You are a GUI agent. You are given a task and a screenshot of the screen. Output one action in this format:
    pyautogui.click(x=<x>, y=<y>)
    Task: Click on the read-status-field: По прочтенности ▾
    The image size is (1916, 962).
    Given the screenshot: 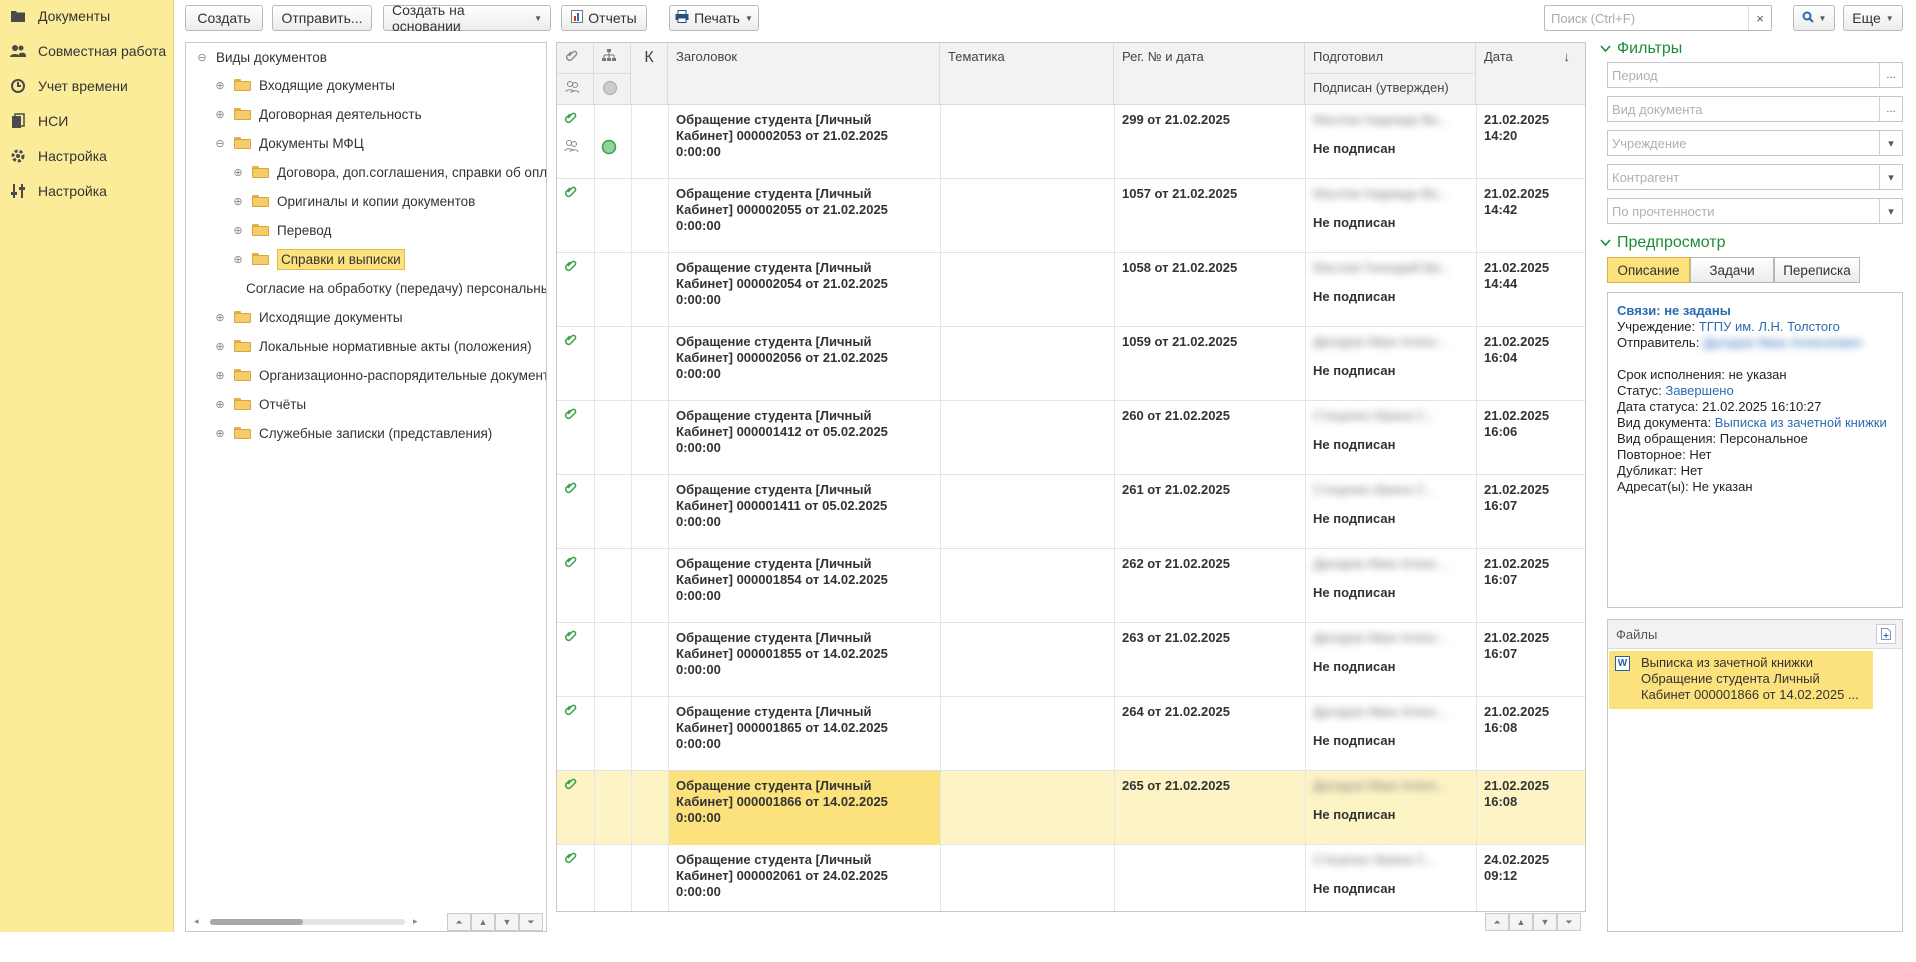 What is the action you would take?
    pyautogui.click(x=1755, y=211)
    